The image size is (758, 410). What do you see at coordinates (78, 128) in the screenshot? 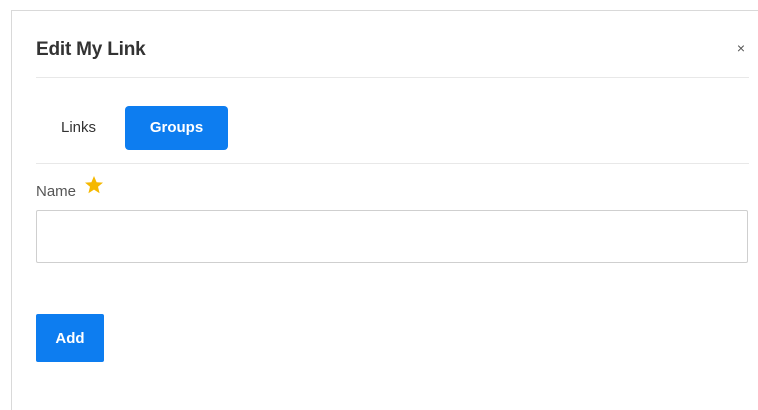
I see `tab-links: Links` at bounding box center [78, 128].